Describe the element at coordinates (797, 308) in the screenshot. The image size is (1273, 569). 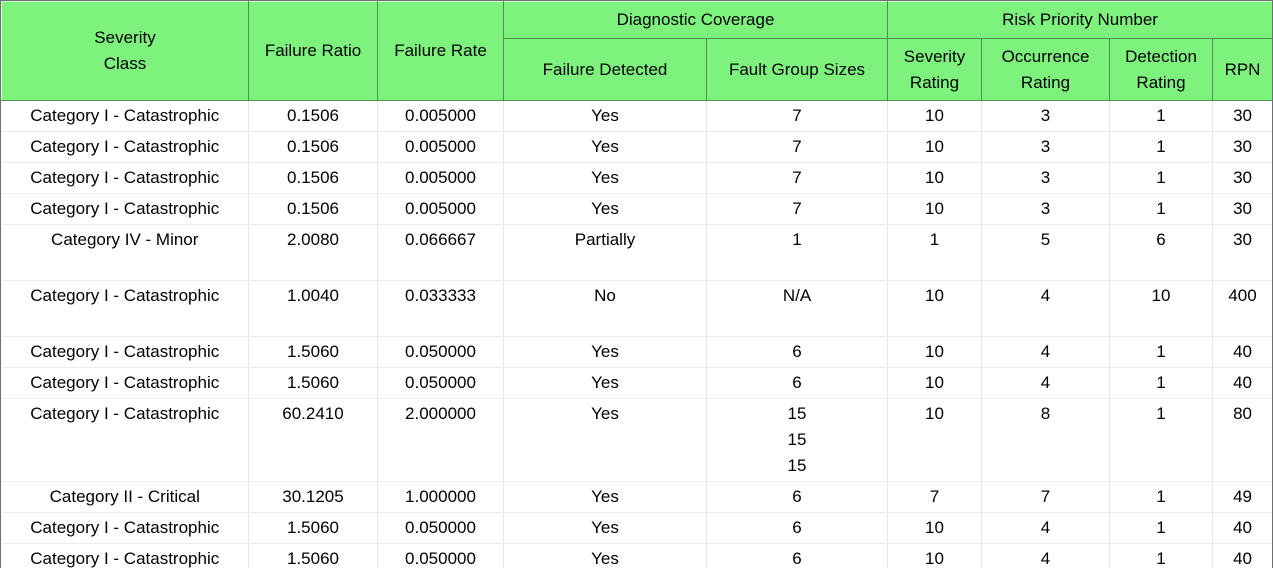
I see `cell-fault-group-sizes: N/A` at that location.